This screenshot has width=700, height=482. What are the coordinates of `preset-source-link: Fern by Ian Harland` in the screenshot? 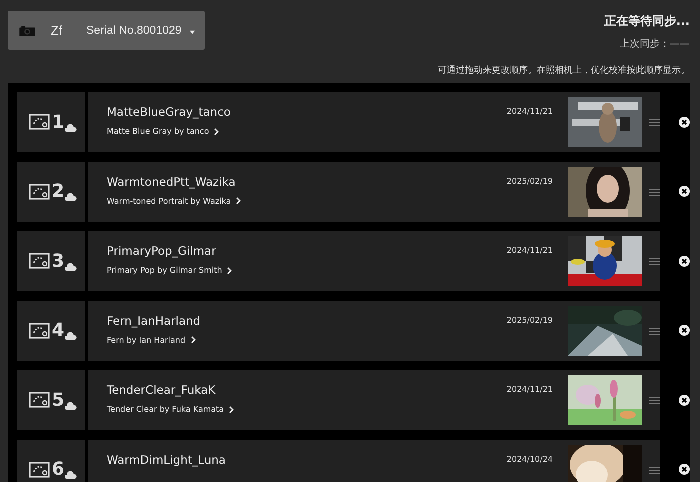 It's located at (146, 340).